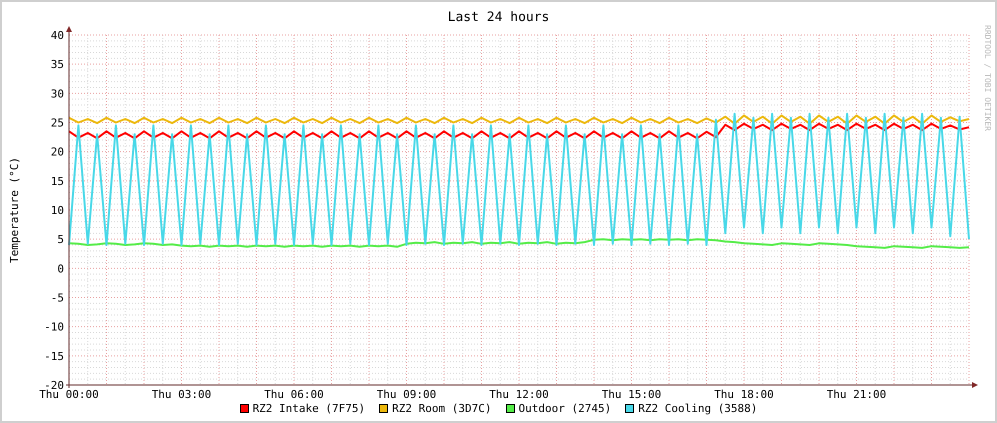 Image resolution: width=997 pixels, height=423 pixels. I want to click on y-tick-label: 0, so click(60, 269).